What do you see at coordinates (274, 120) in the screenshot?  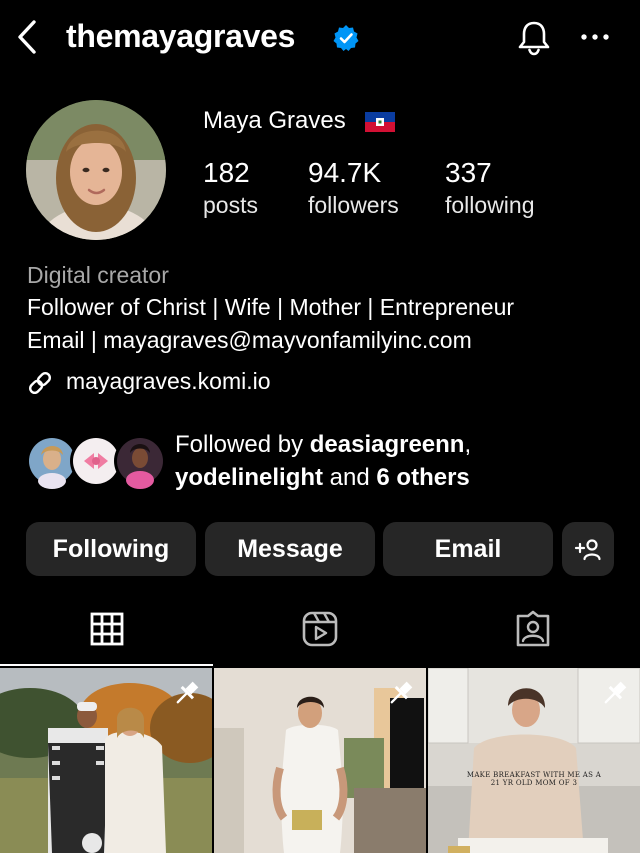 I see `display-name: Maya Graves` at bounding box center [274, 120].